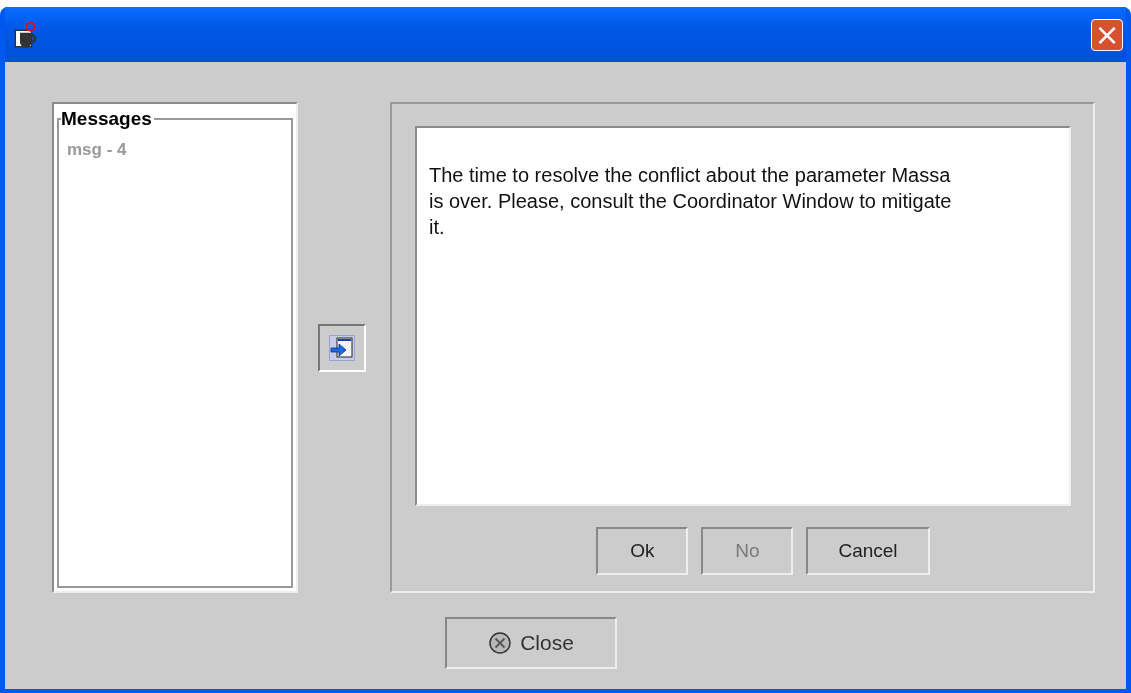 The image size is (1131, 693). What do you see at coordinates (500, 643) in the screenshot?
I see `close-circle-icon` at bounding box center [500, 643].